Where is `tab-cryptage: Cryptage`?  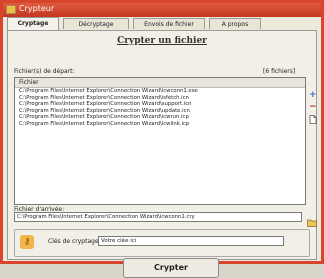
tab-cryptage: Cryptage is located at coordinates (33, 23).